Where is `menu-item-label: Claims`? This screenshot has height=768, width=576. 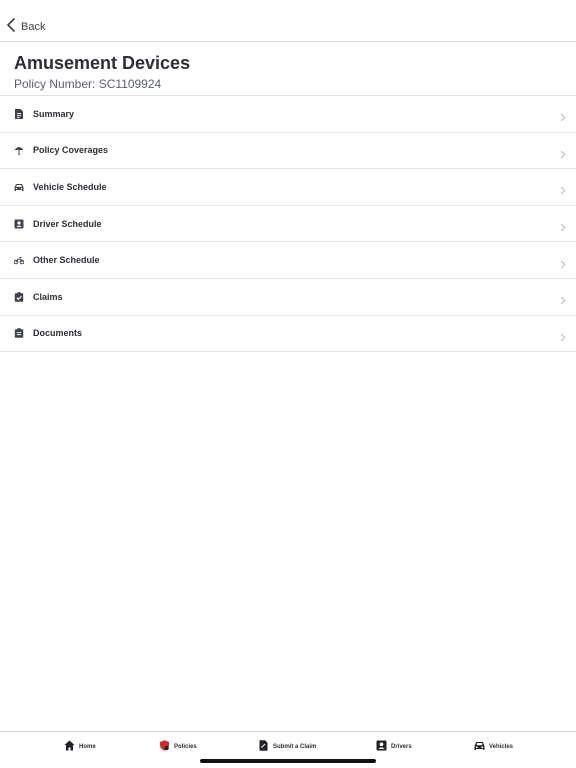
menu-item-label: Claims is located at coordinates (48, 296).